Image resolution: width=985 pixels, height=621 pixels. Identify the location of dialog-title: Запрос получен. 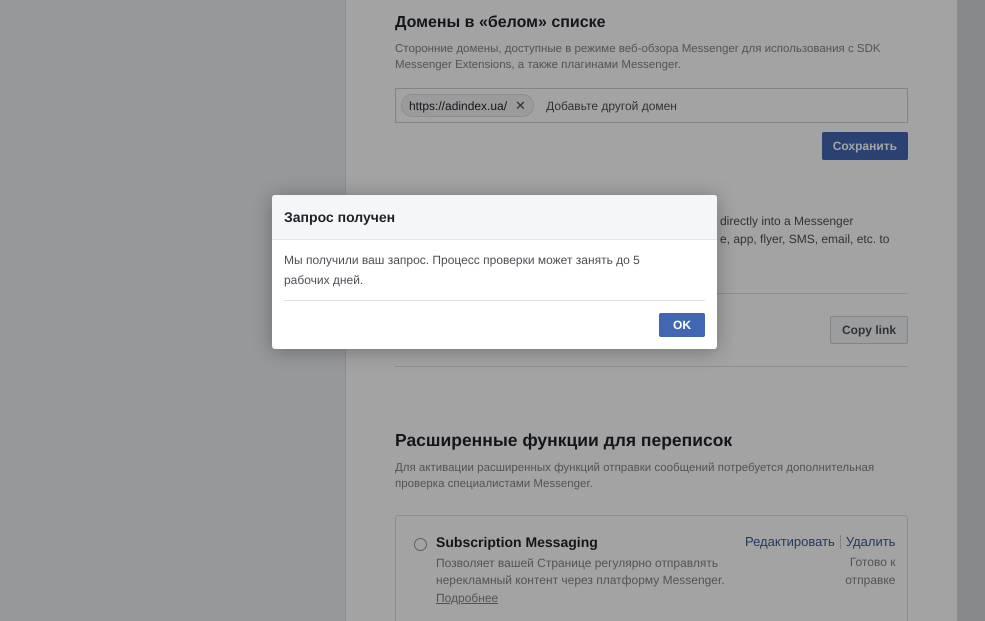
(340, 217).